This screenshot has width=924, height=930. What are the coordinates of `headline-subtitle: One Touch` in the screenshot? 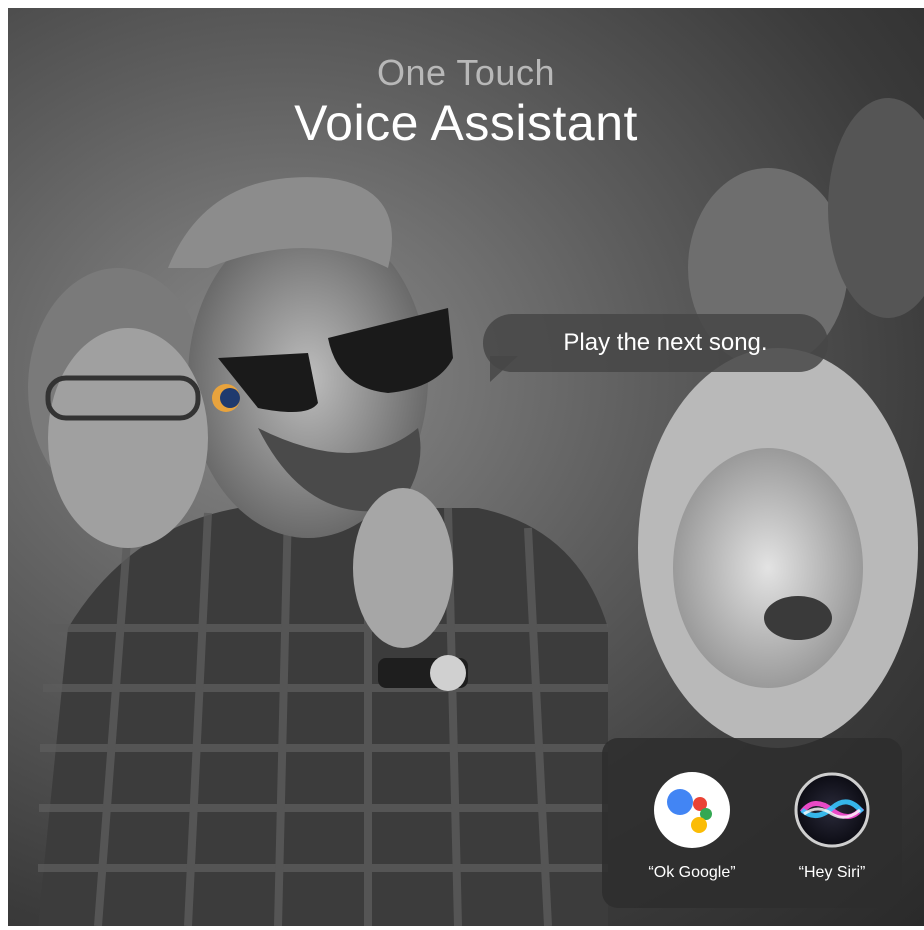 It's located at (466, 72).